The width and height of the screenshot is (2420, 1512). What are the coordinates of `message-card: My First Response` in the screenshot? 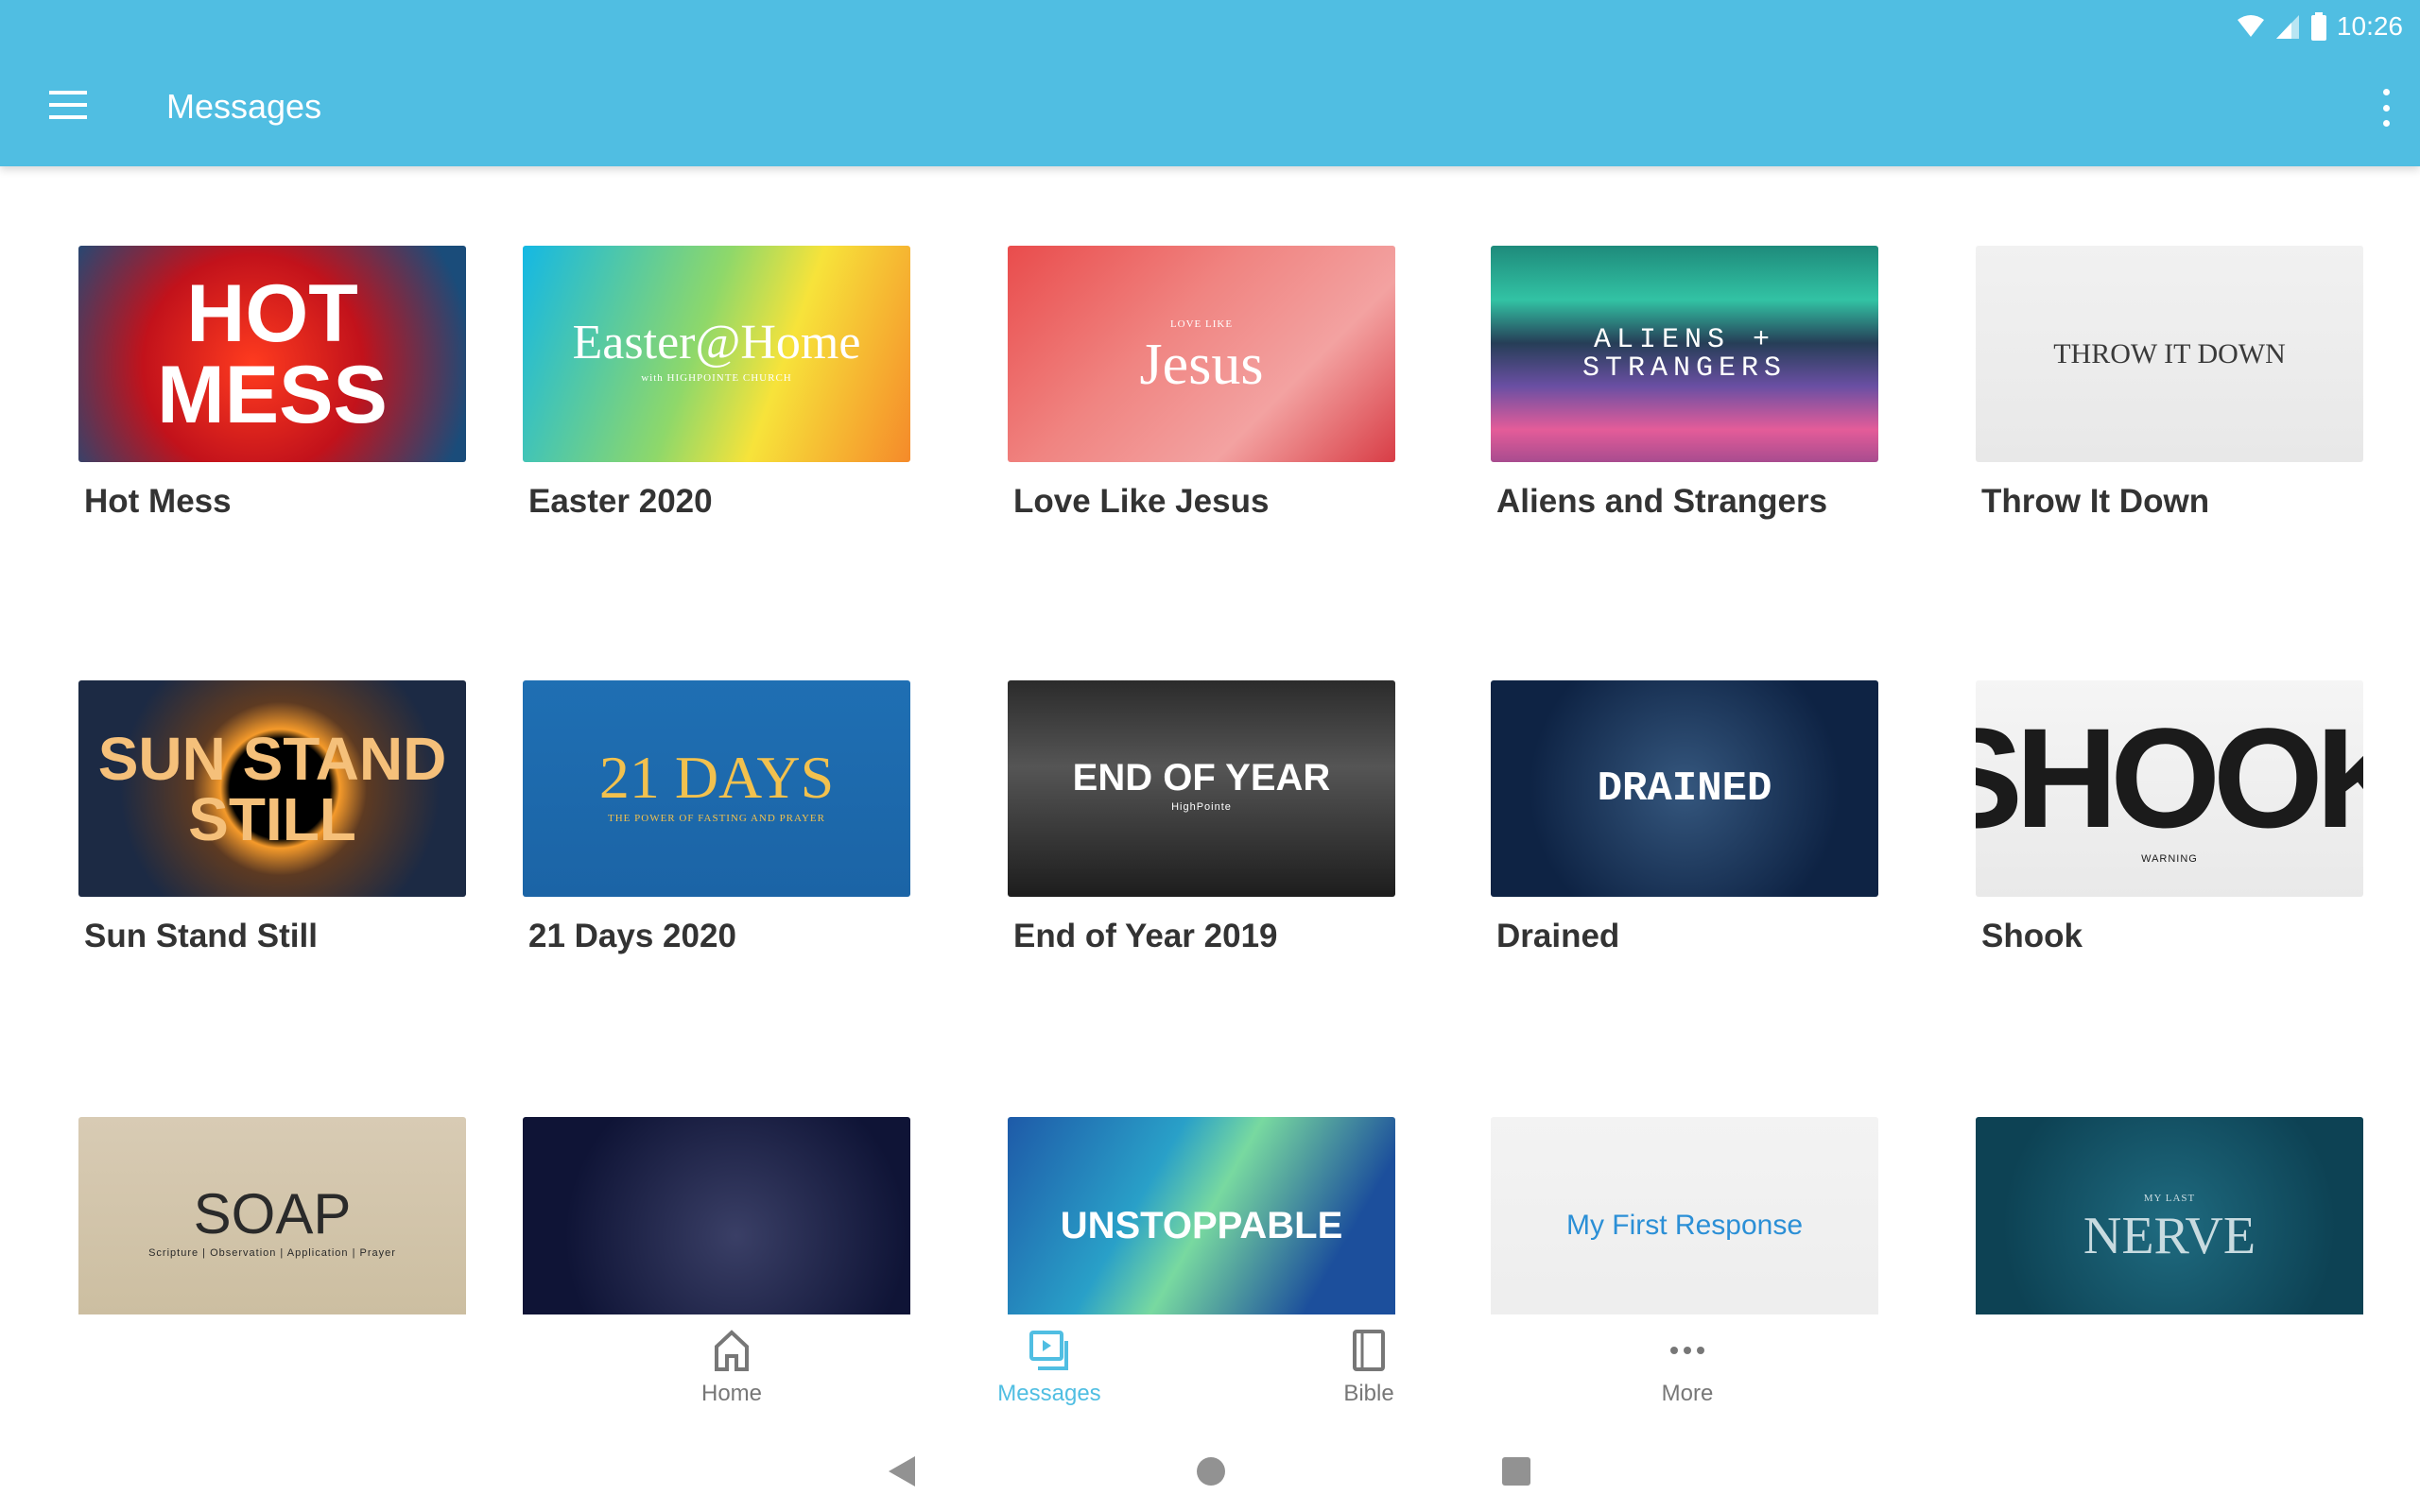 It's located at (1684, 1225).